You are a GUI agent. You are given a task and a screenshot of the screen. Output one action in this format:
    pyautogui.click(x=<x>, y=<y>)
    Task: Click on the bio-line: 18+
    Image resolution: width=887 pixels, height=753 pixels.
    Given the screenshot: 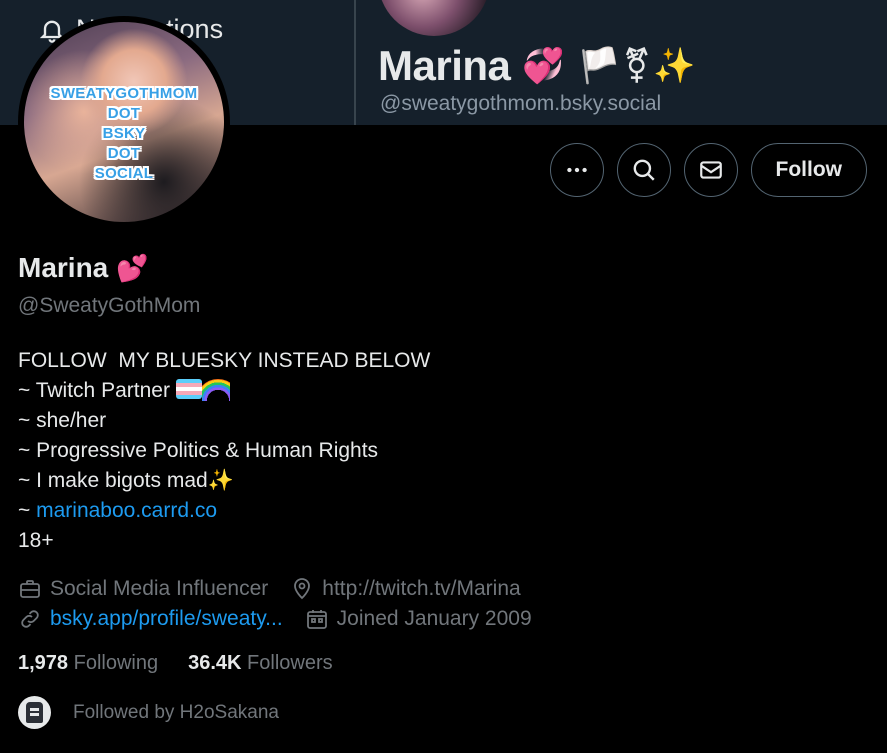 What is the action you would take?
    pyautogui.click(x=36, y=540)
    